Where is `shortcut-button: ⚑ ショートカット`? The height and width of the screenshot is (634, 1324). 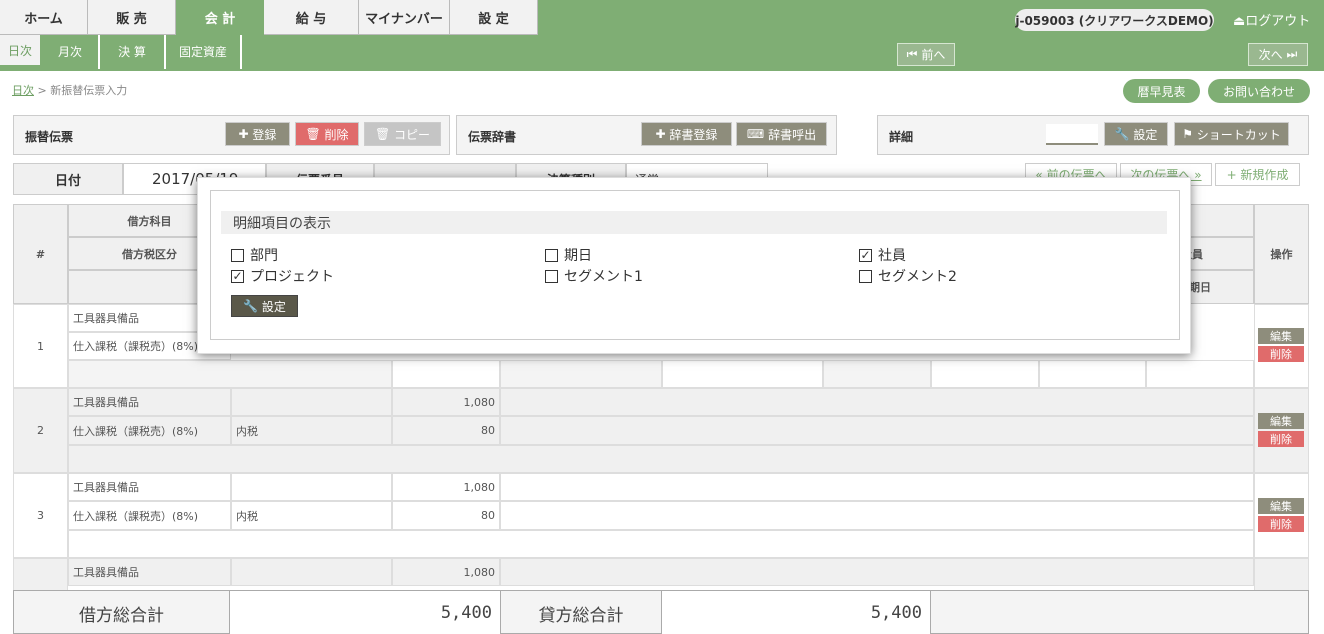 shortcut-button: ⚑ ショートカット is located at coordinates (1231, 134).